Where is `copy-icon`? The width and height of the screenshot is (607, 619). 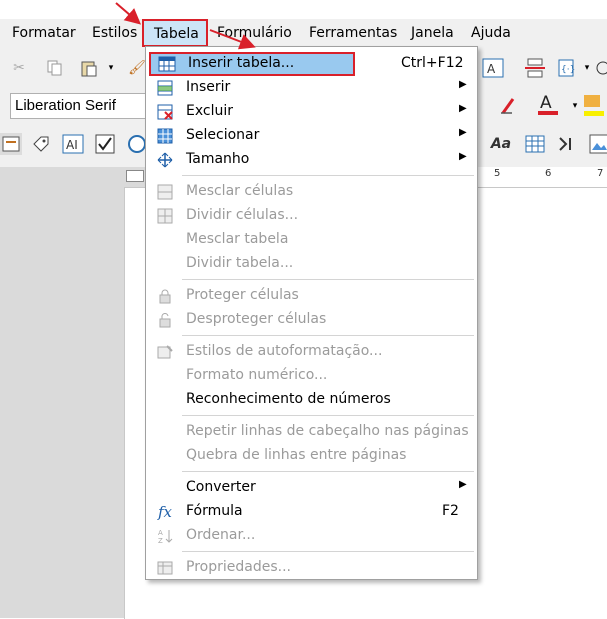 copy-icon is located at coordinates (55, 68).